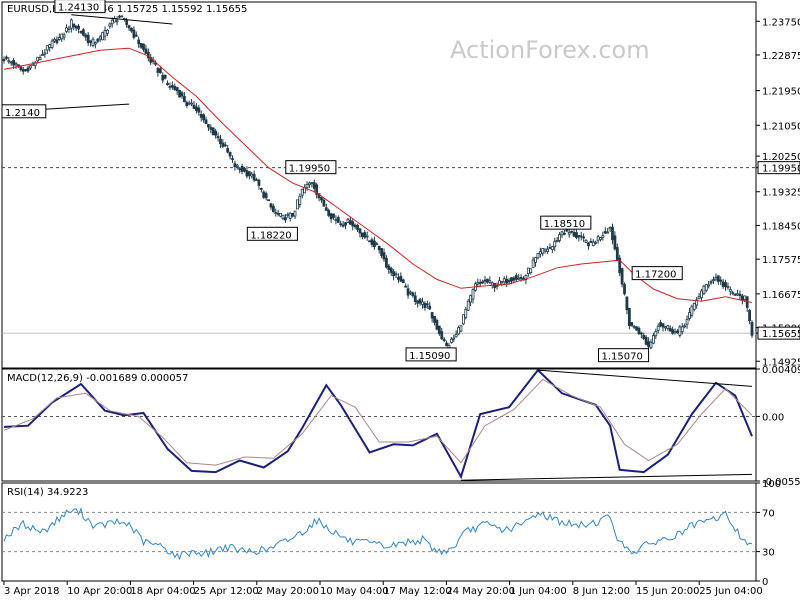 This screenshot has height=600, width=800. Describe the element at coordinates (645, 378) in the screenshot. I see `macd-trendline` at that location.